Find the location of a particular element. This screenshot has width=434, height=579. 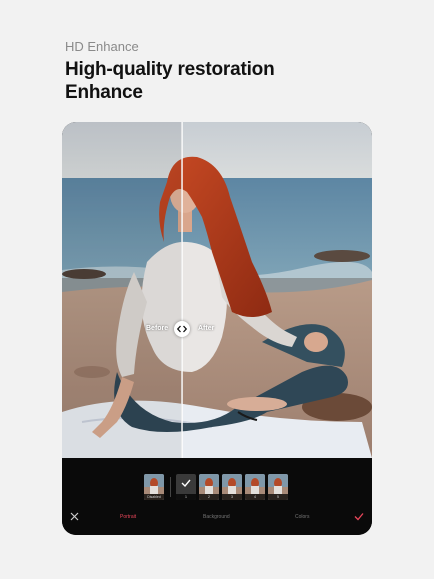

close-icon is located at coordinates (74, 516).